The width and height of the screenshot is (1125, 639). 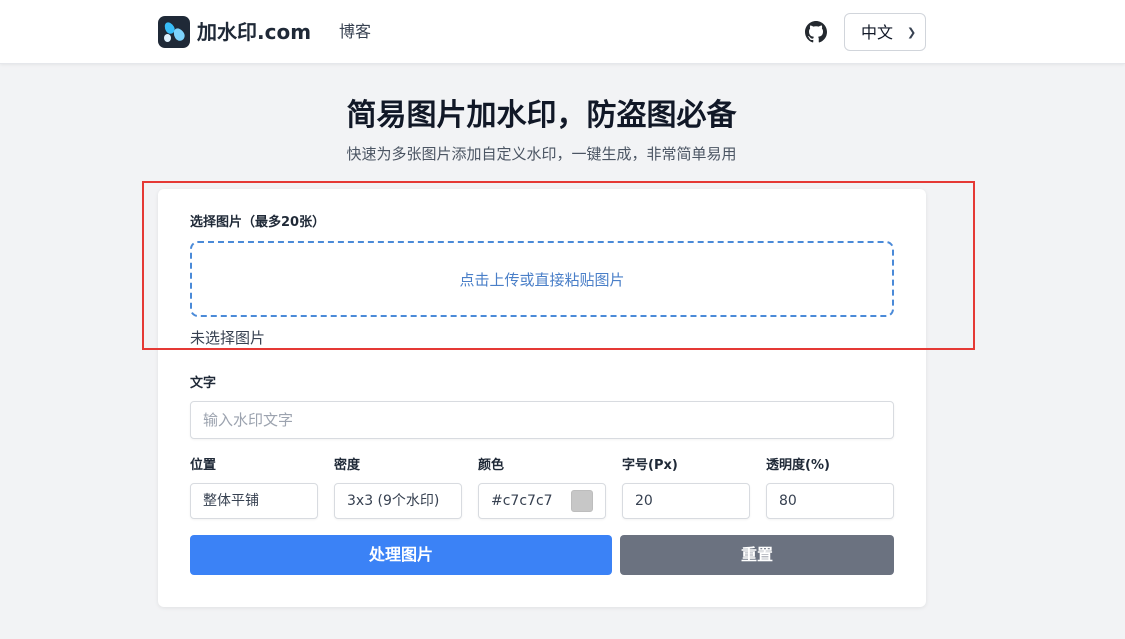 I want to click on color-input: #c7c7c7, so click(x=542, y=501).